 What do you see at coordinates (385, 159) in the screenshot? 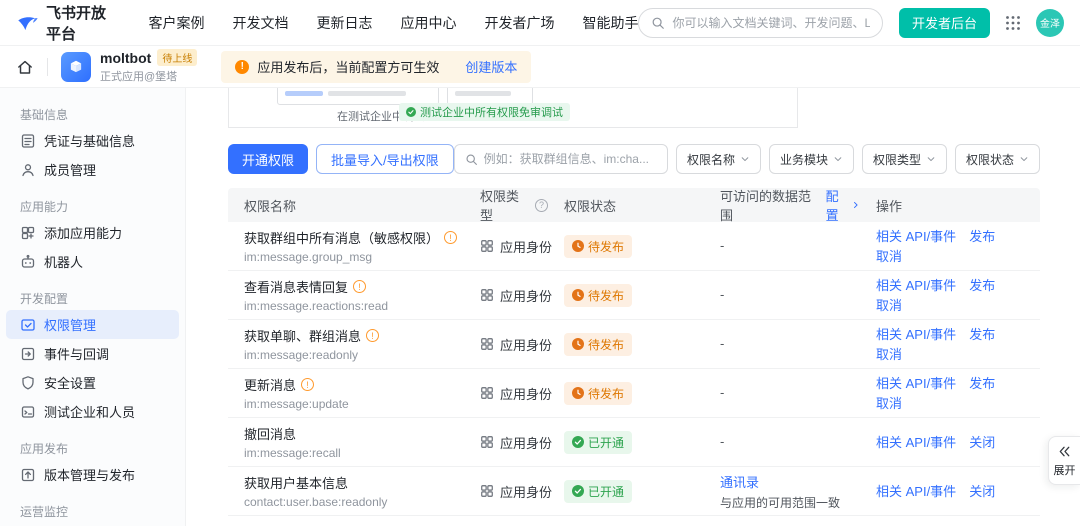
I see `batch-import-export-button: 批量导入/导出权限` at bounding box center [385, 159].